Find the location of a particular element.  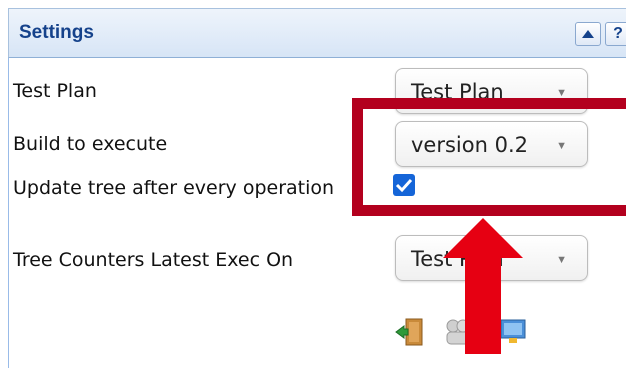

help-icon: ? is located at coordinates (618, 33).